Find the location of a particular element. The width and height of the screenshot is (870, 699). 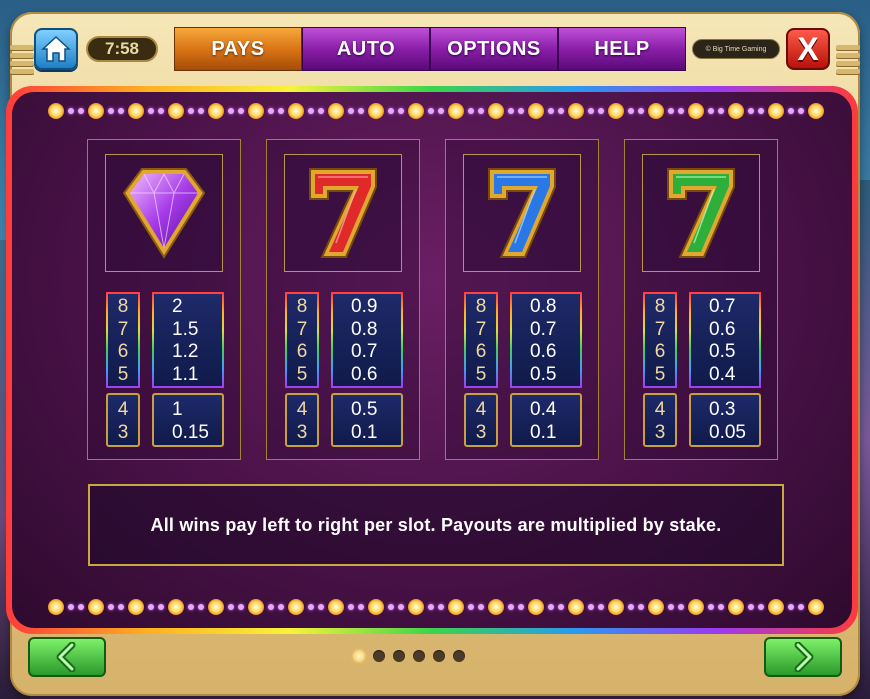

tab-help: HELP is located at coordinates (622, 49).